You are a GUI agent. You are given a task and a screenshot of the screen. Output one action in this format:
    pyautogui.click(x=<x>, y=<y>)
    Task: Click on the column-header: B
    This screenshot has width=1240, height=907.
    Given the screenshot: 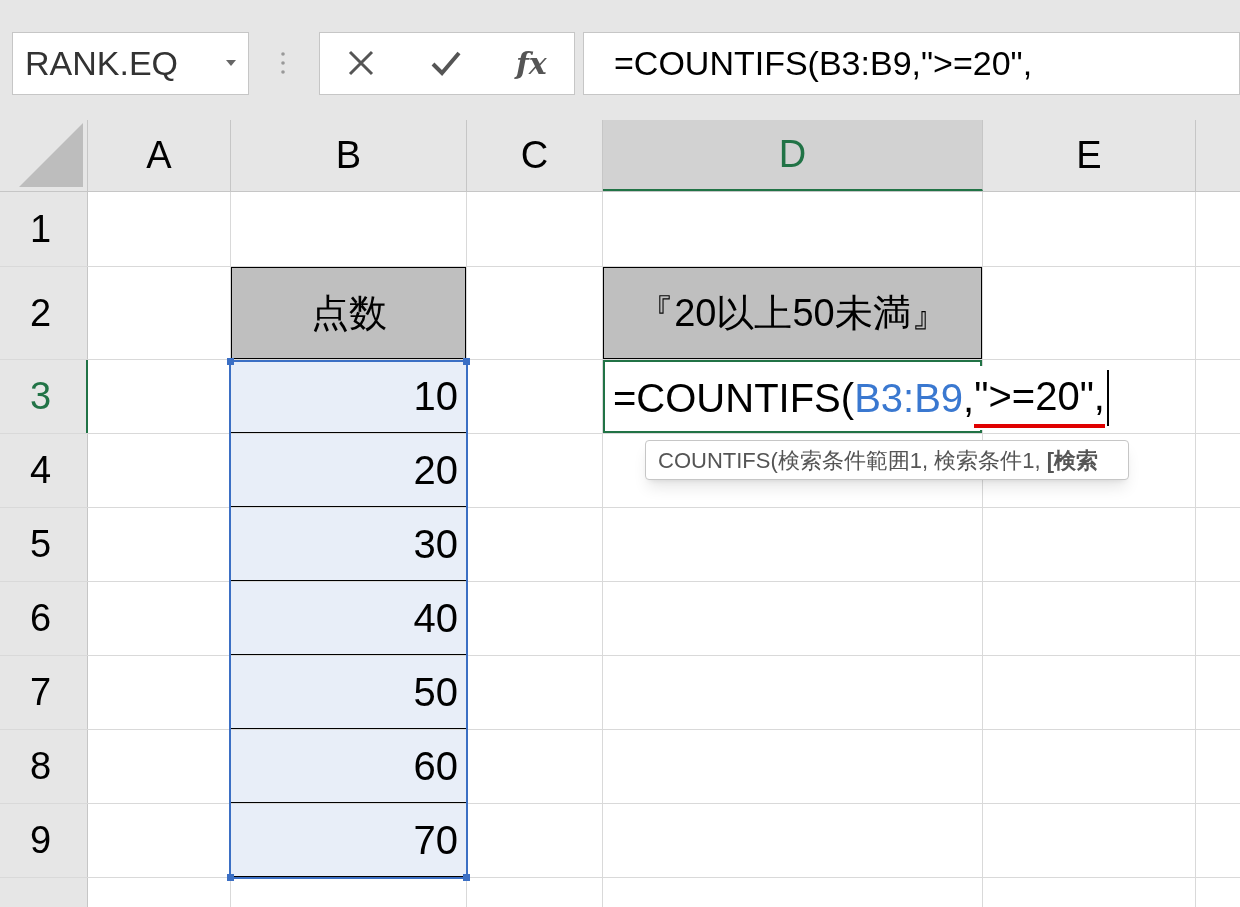 What is the action you would take?
    pyautogui.click(x=349, y=155)
    